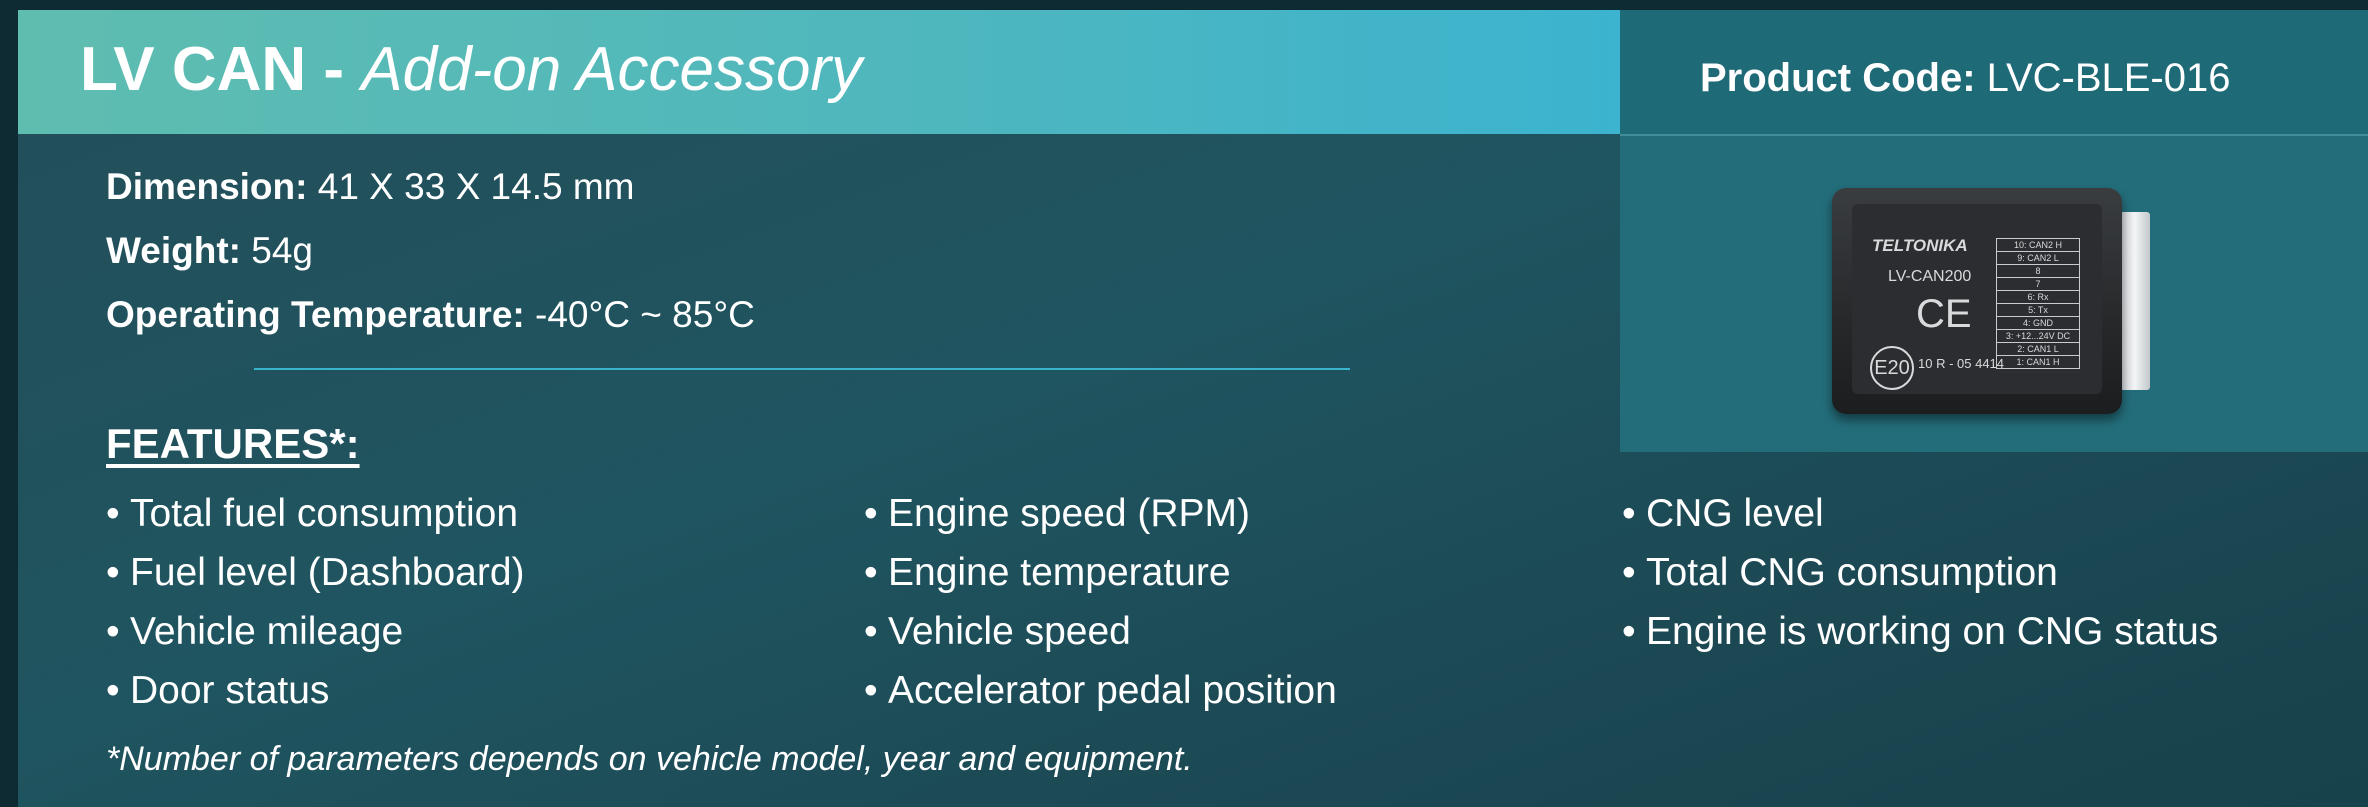 The image size is (2368, 807). Describe the element at coordinates (2038, 323) in the screenshot. I see `pinout-row: 4: GND` at that location.